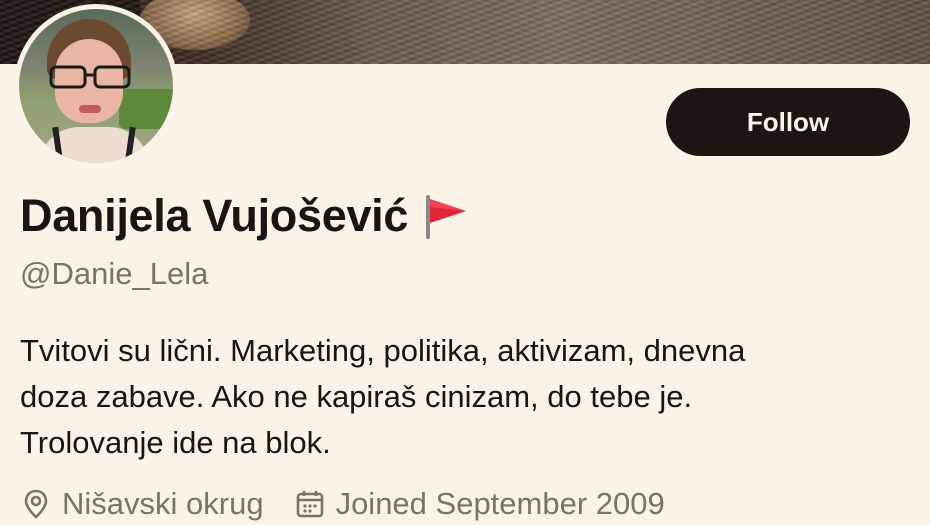 Image resolution: width=930 pixels, height=525 pixels. I want to click on red-flag-icon, so click(446, 217).